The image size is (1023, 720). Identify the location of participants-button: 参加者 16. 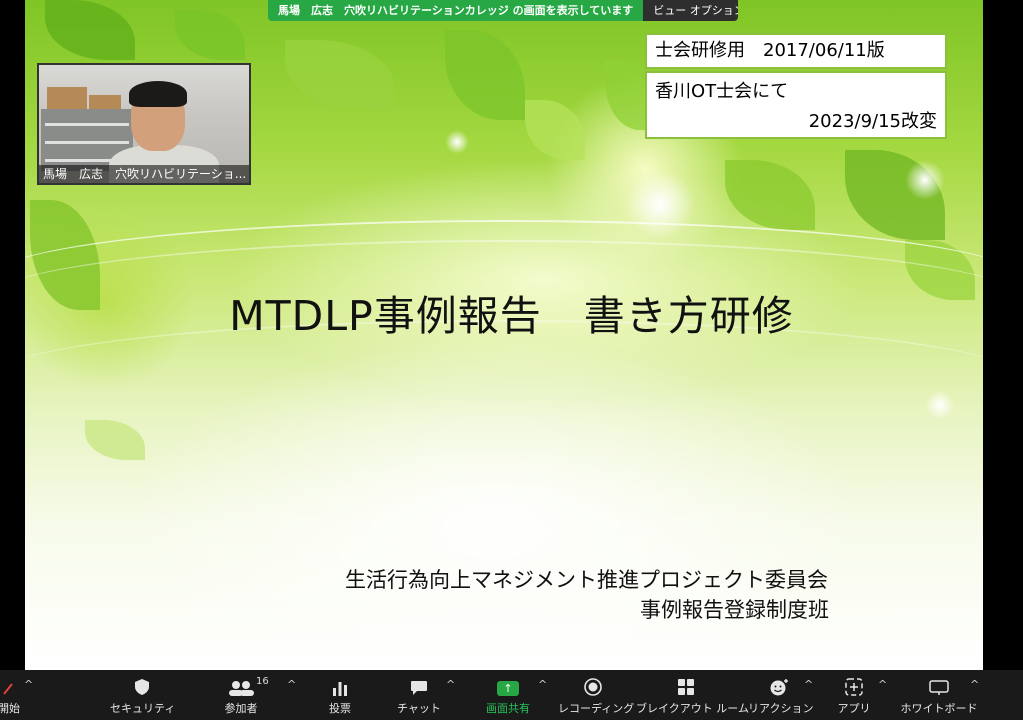
(241, 695).